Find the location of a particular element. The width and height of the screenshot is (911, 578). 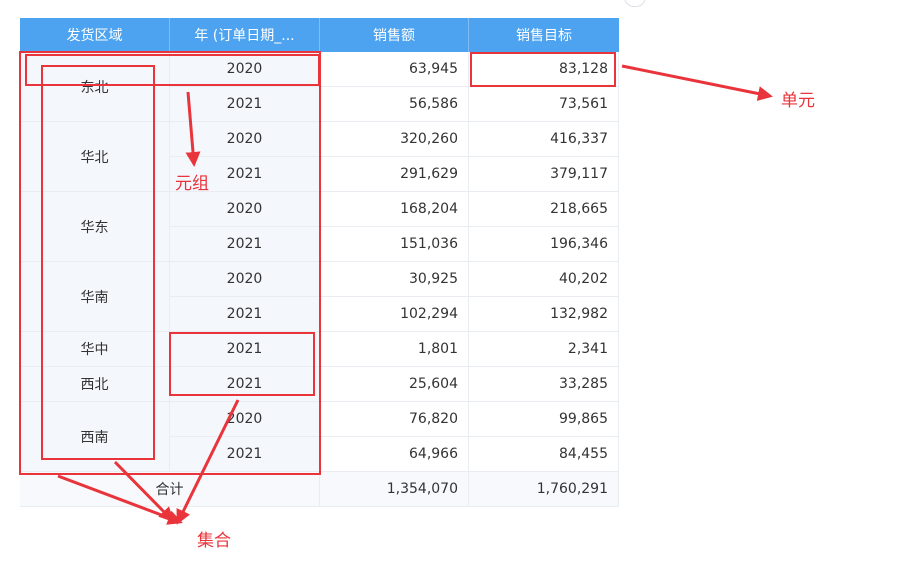

set-annotation-label: 集合 is located at coordinates (214, 541).